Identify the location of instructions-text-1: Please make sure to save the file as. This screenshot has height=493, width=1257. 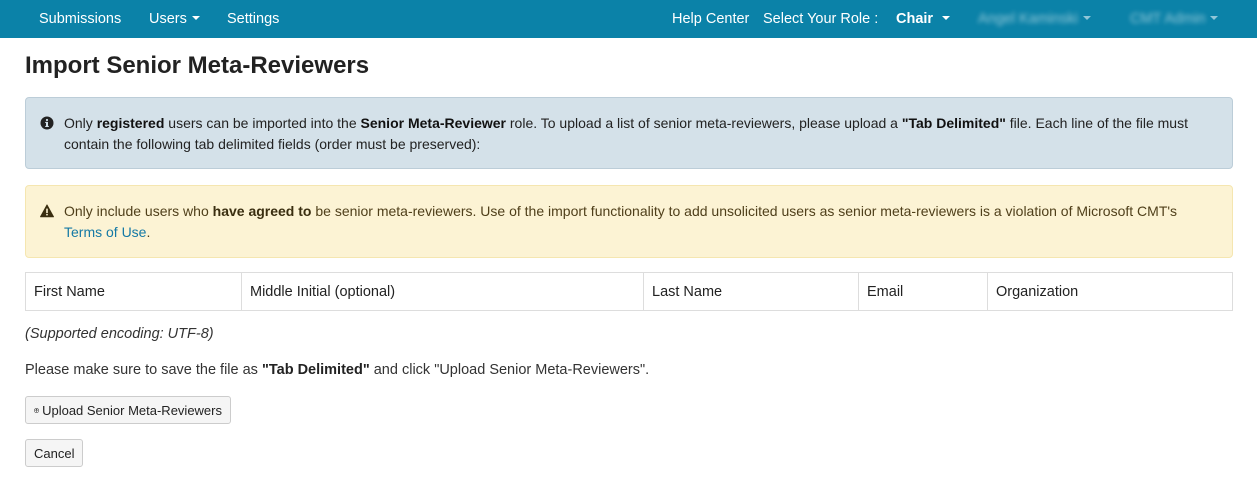
(143, 370).